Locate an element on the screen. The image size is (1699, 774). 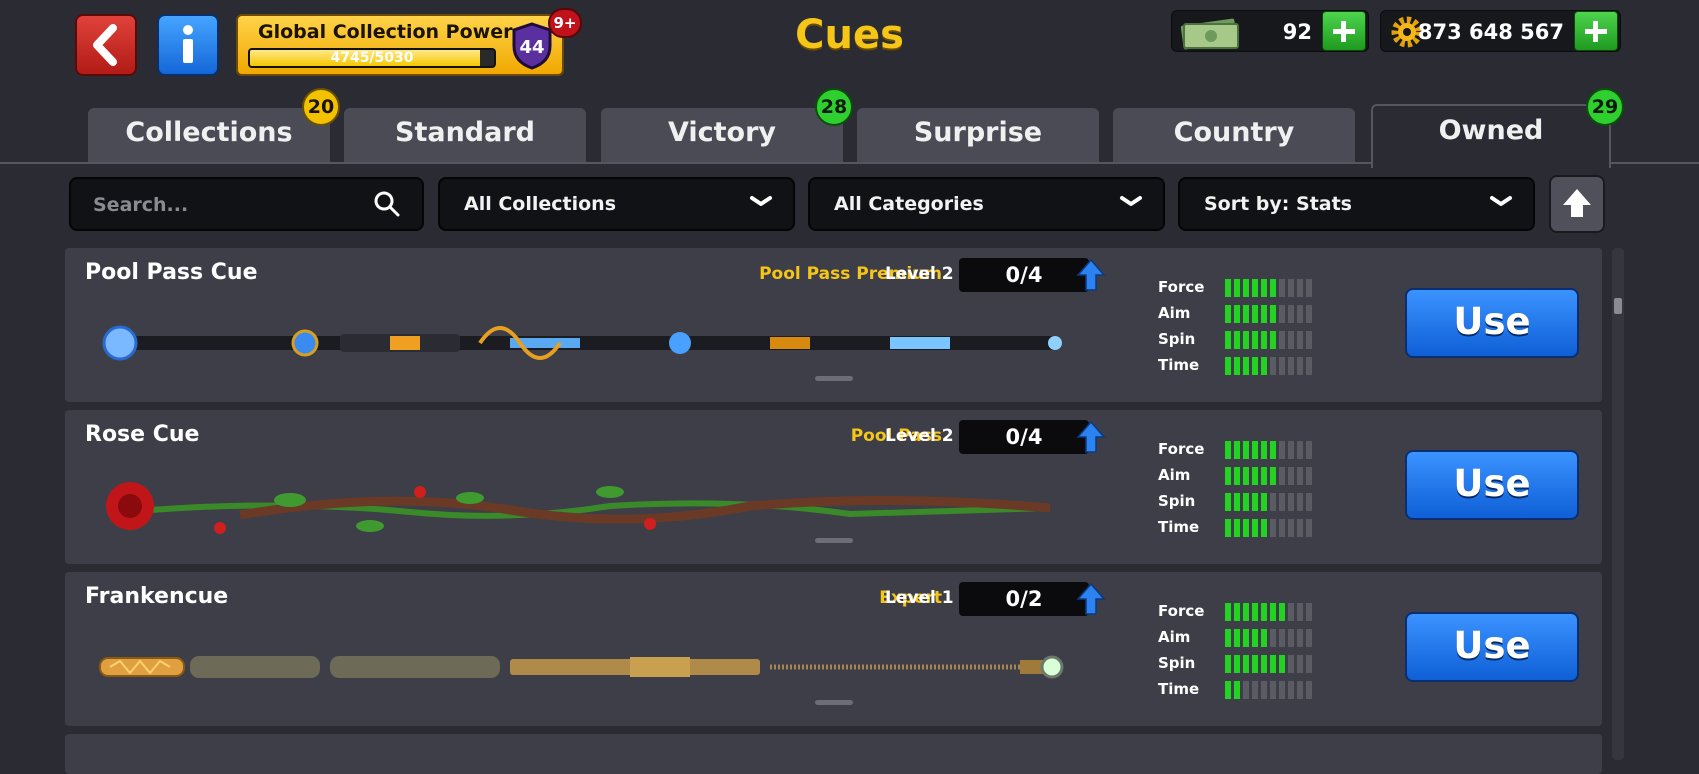
stat-label-force: Force is located at coordinates (1181, 611).